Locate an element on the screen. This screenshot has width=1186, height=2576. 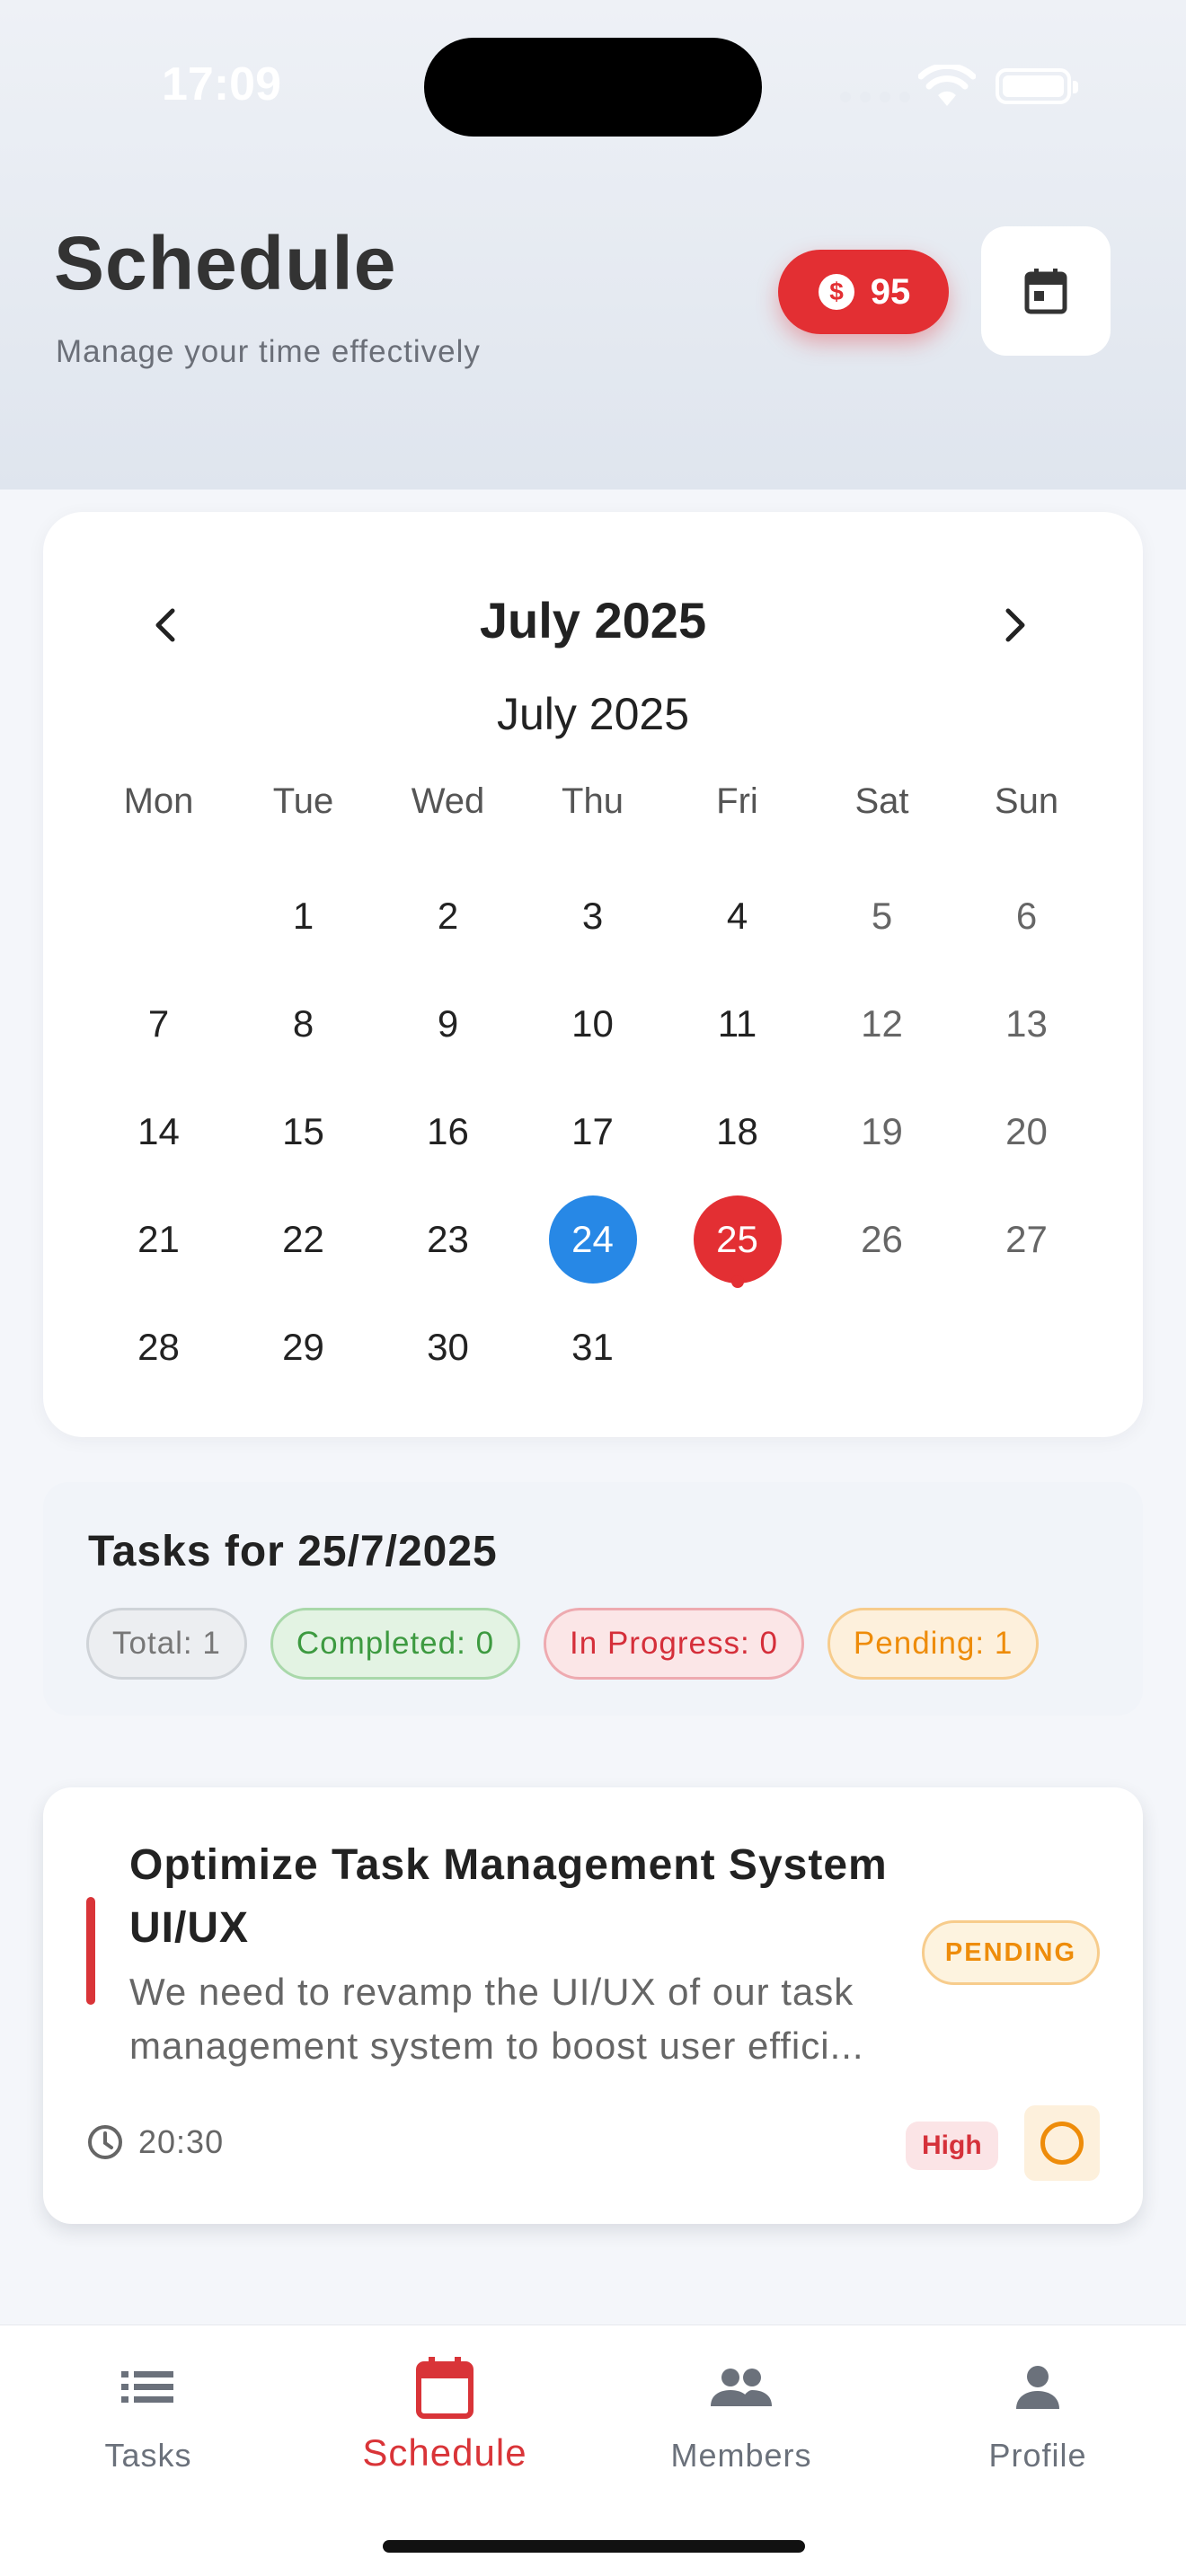
calendar-month-subtitle: July 2025 is located at coordinates (593, 714).